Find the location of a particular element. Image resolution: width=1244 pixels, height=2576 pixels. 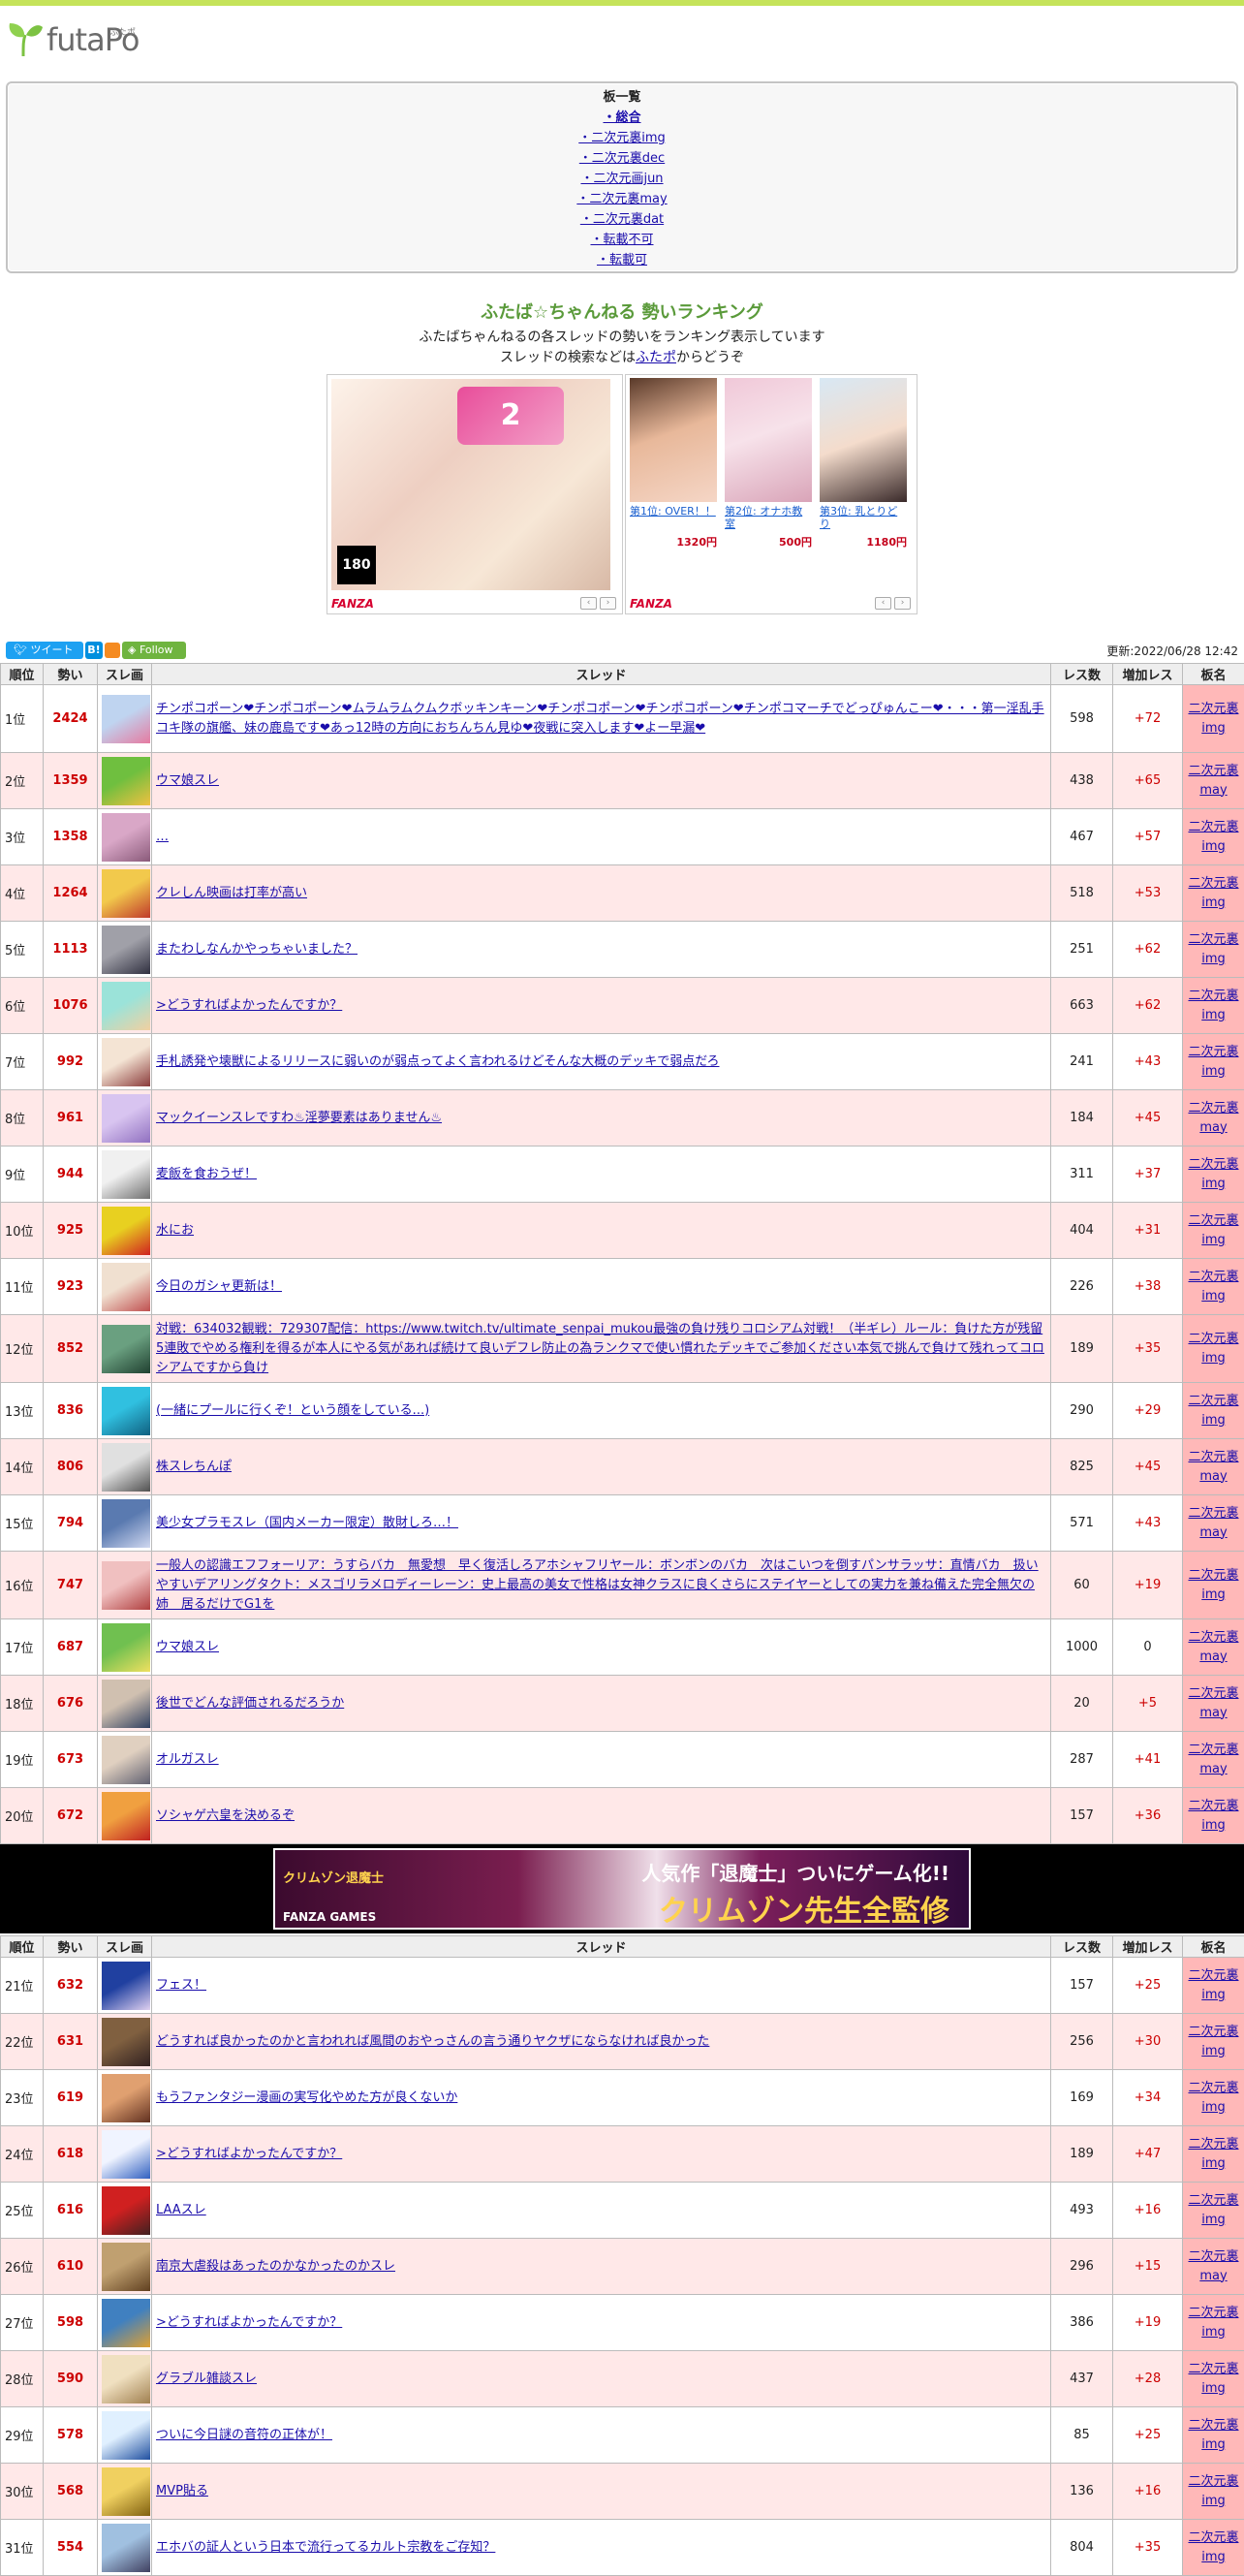

ad-item: 第3位: 乳とりどり 1180円 is located at coordinates (863, 464).